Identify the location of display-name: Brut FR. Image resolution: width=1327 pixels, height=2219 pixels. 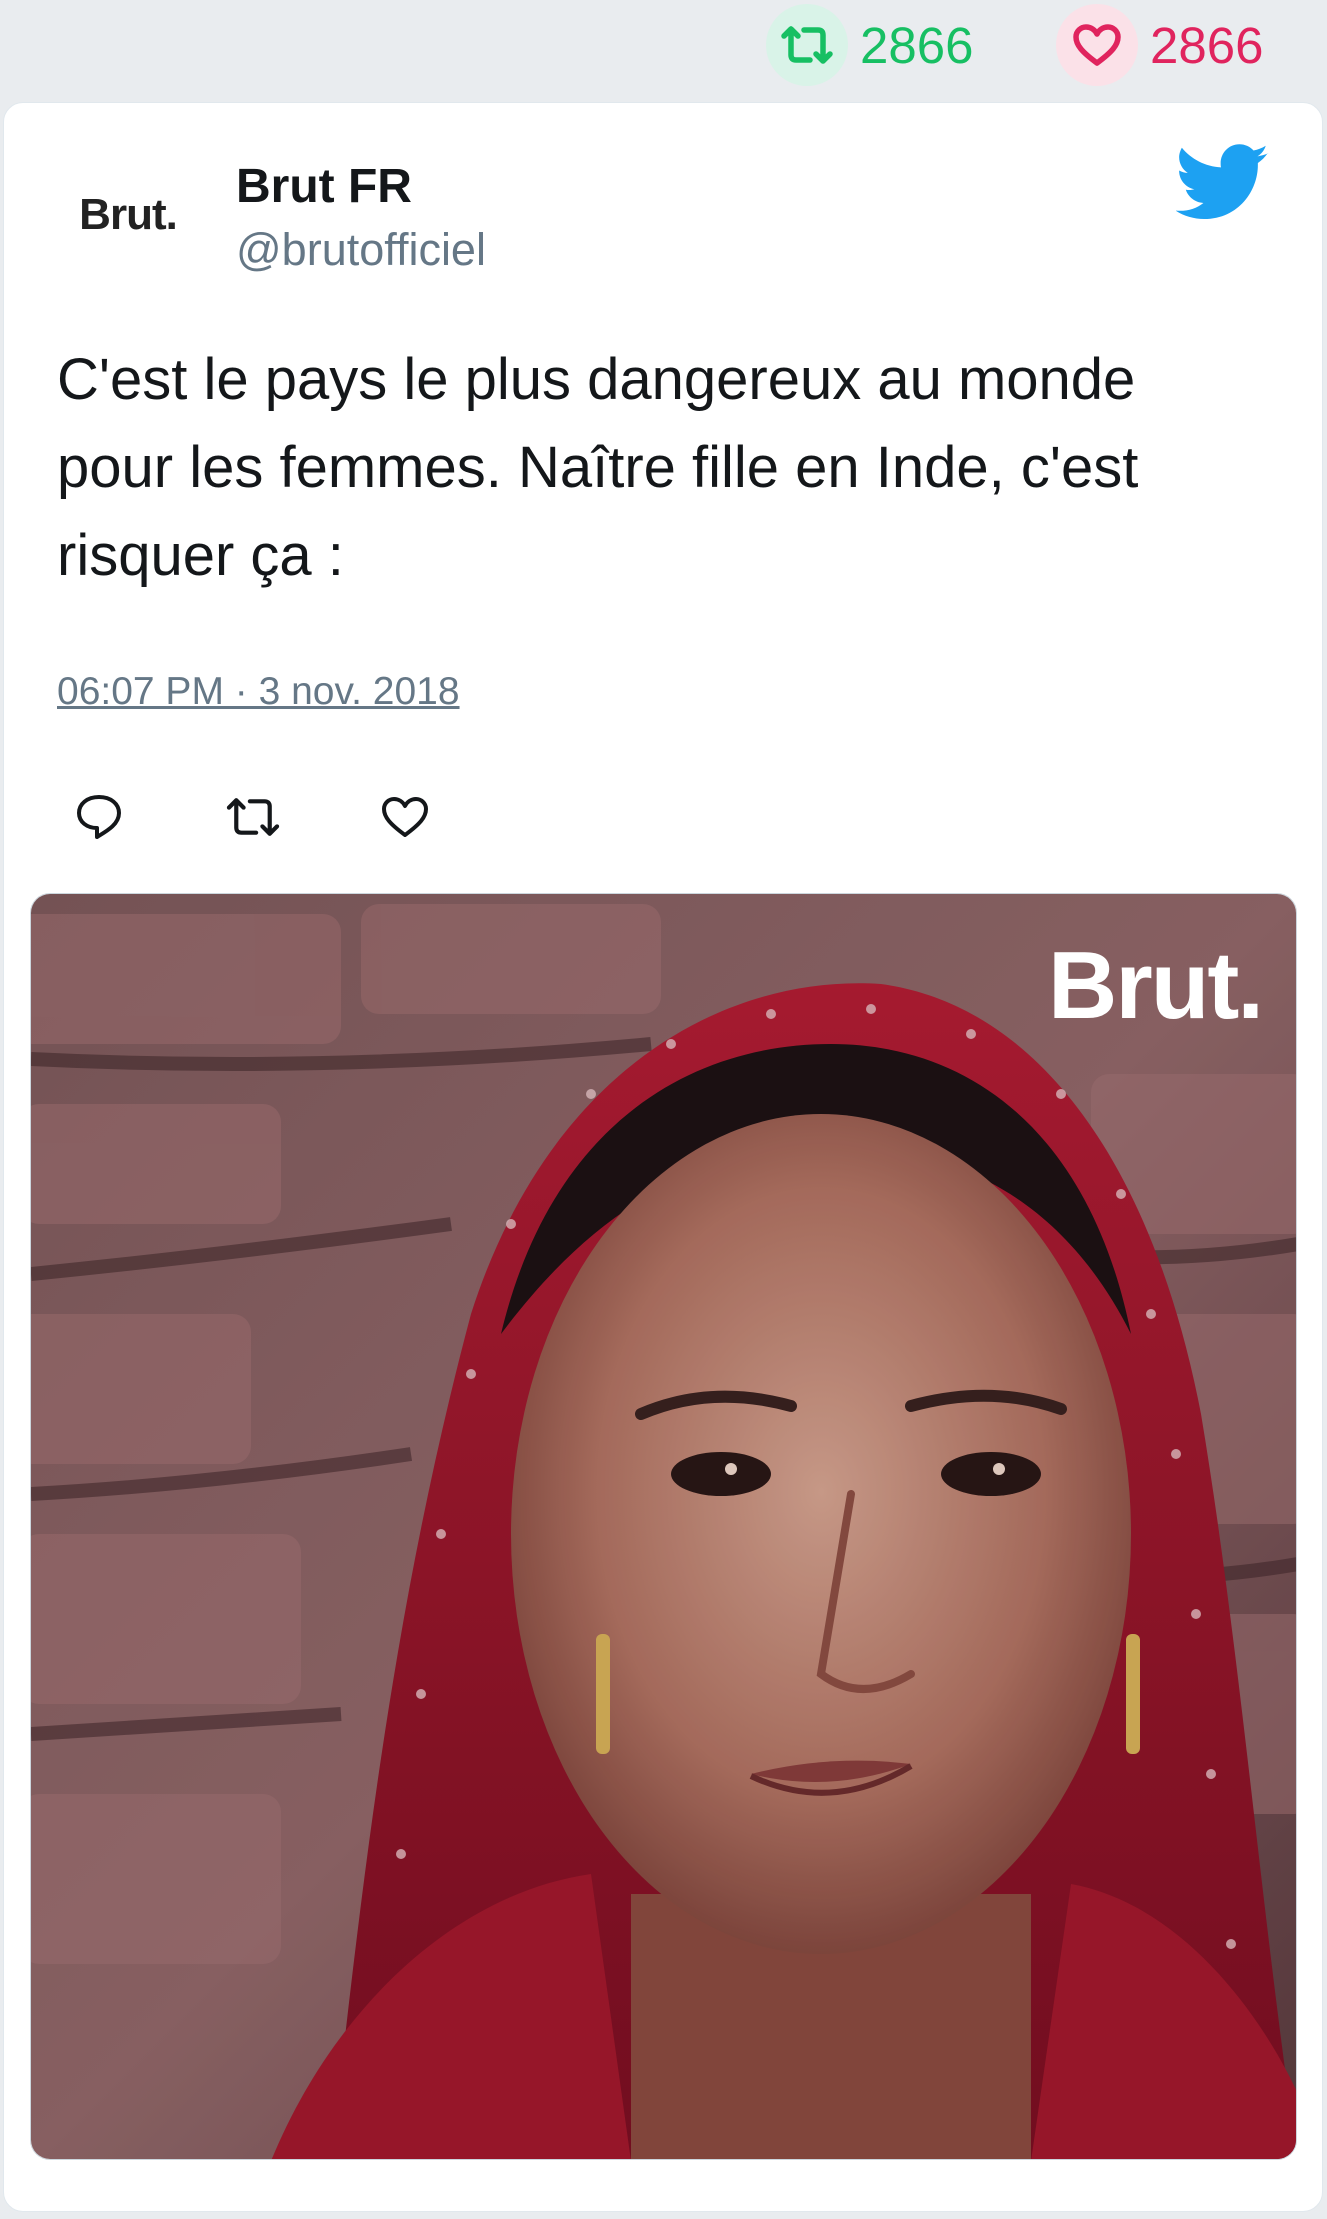
(324, 187).